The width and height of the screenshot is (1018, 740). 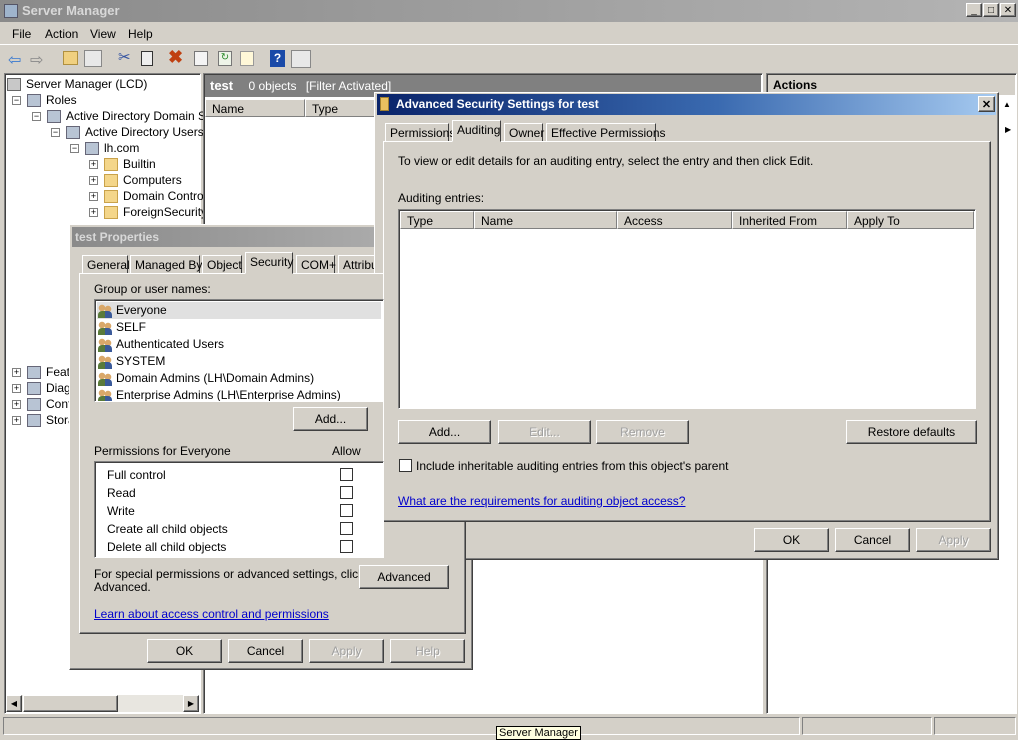 What do you see at coordinates (427, 651) in the screenshot?
I see `help-button: Help` at bounding box center [427, 651].